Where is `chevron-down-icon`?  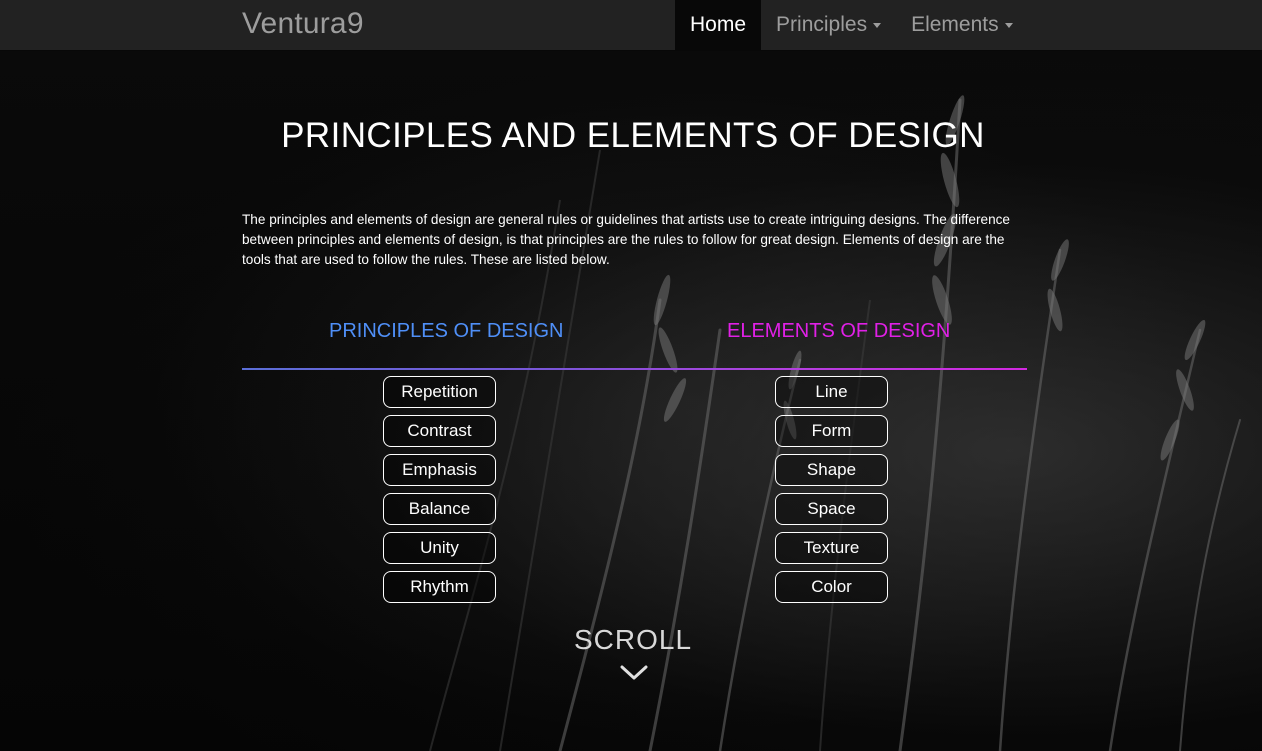 chevron-down-icon is located at coordinates (634, 673).